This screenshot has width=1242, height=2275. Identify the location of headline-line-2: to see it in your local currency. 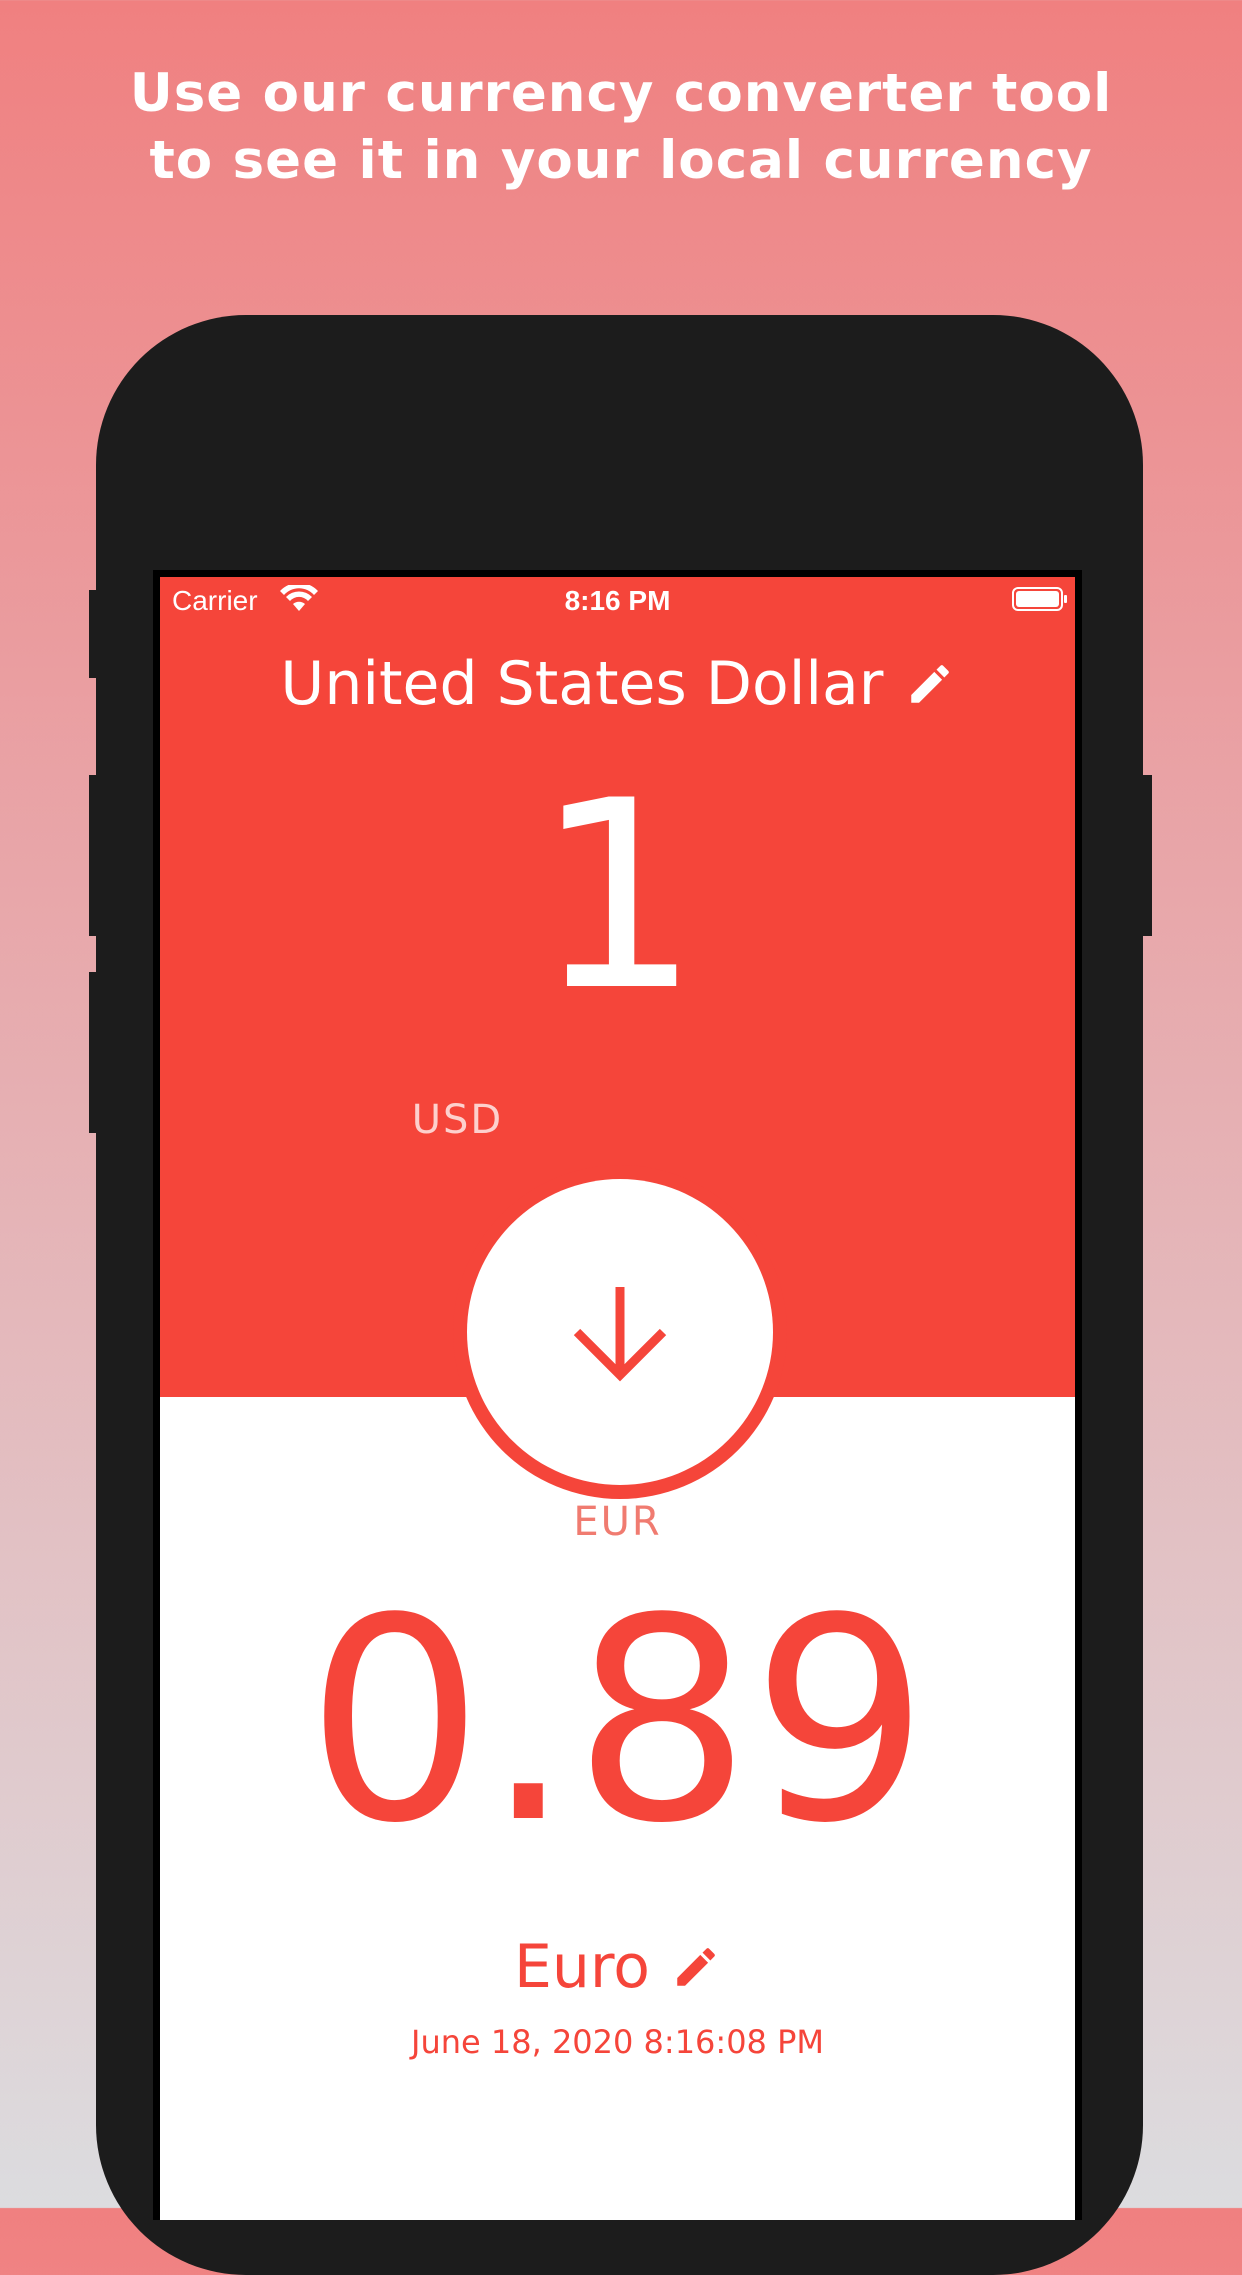
(621, 160).